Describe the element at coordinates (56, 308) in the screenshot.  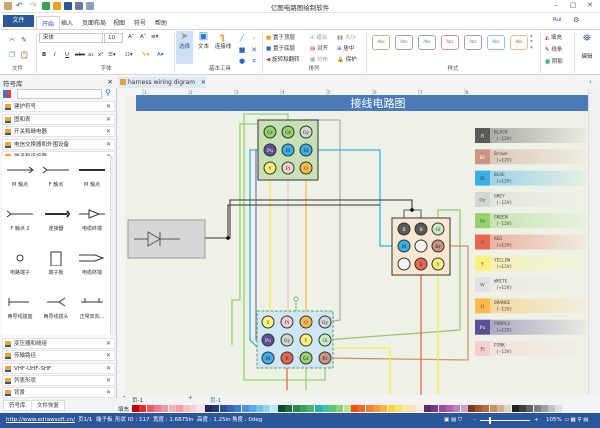
I see `symbol-item: 两导线插头` at that location.